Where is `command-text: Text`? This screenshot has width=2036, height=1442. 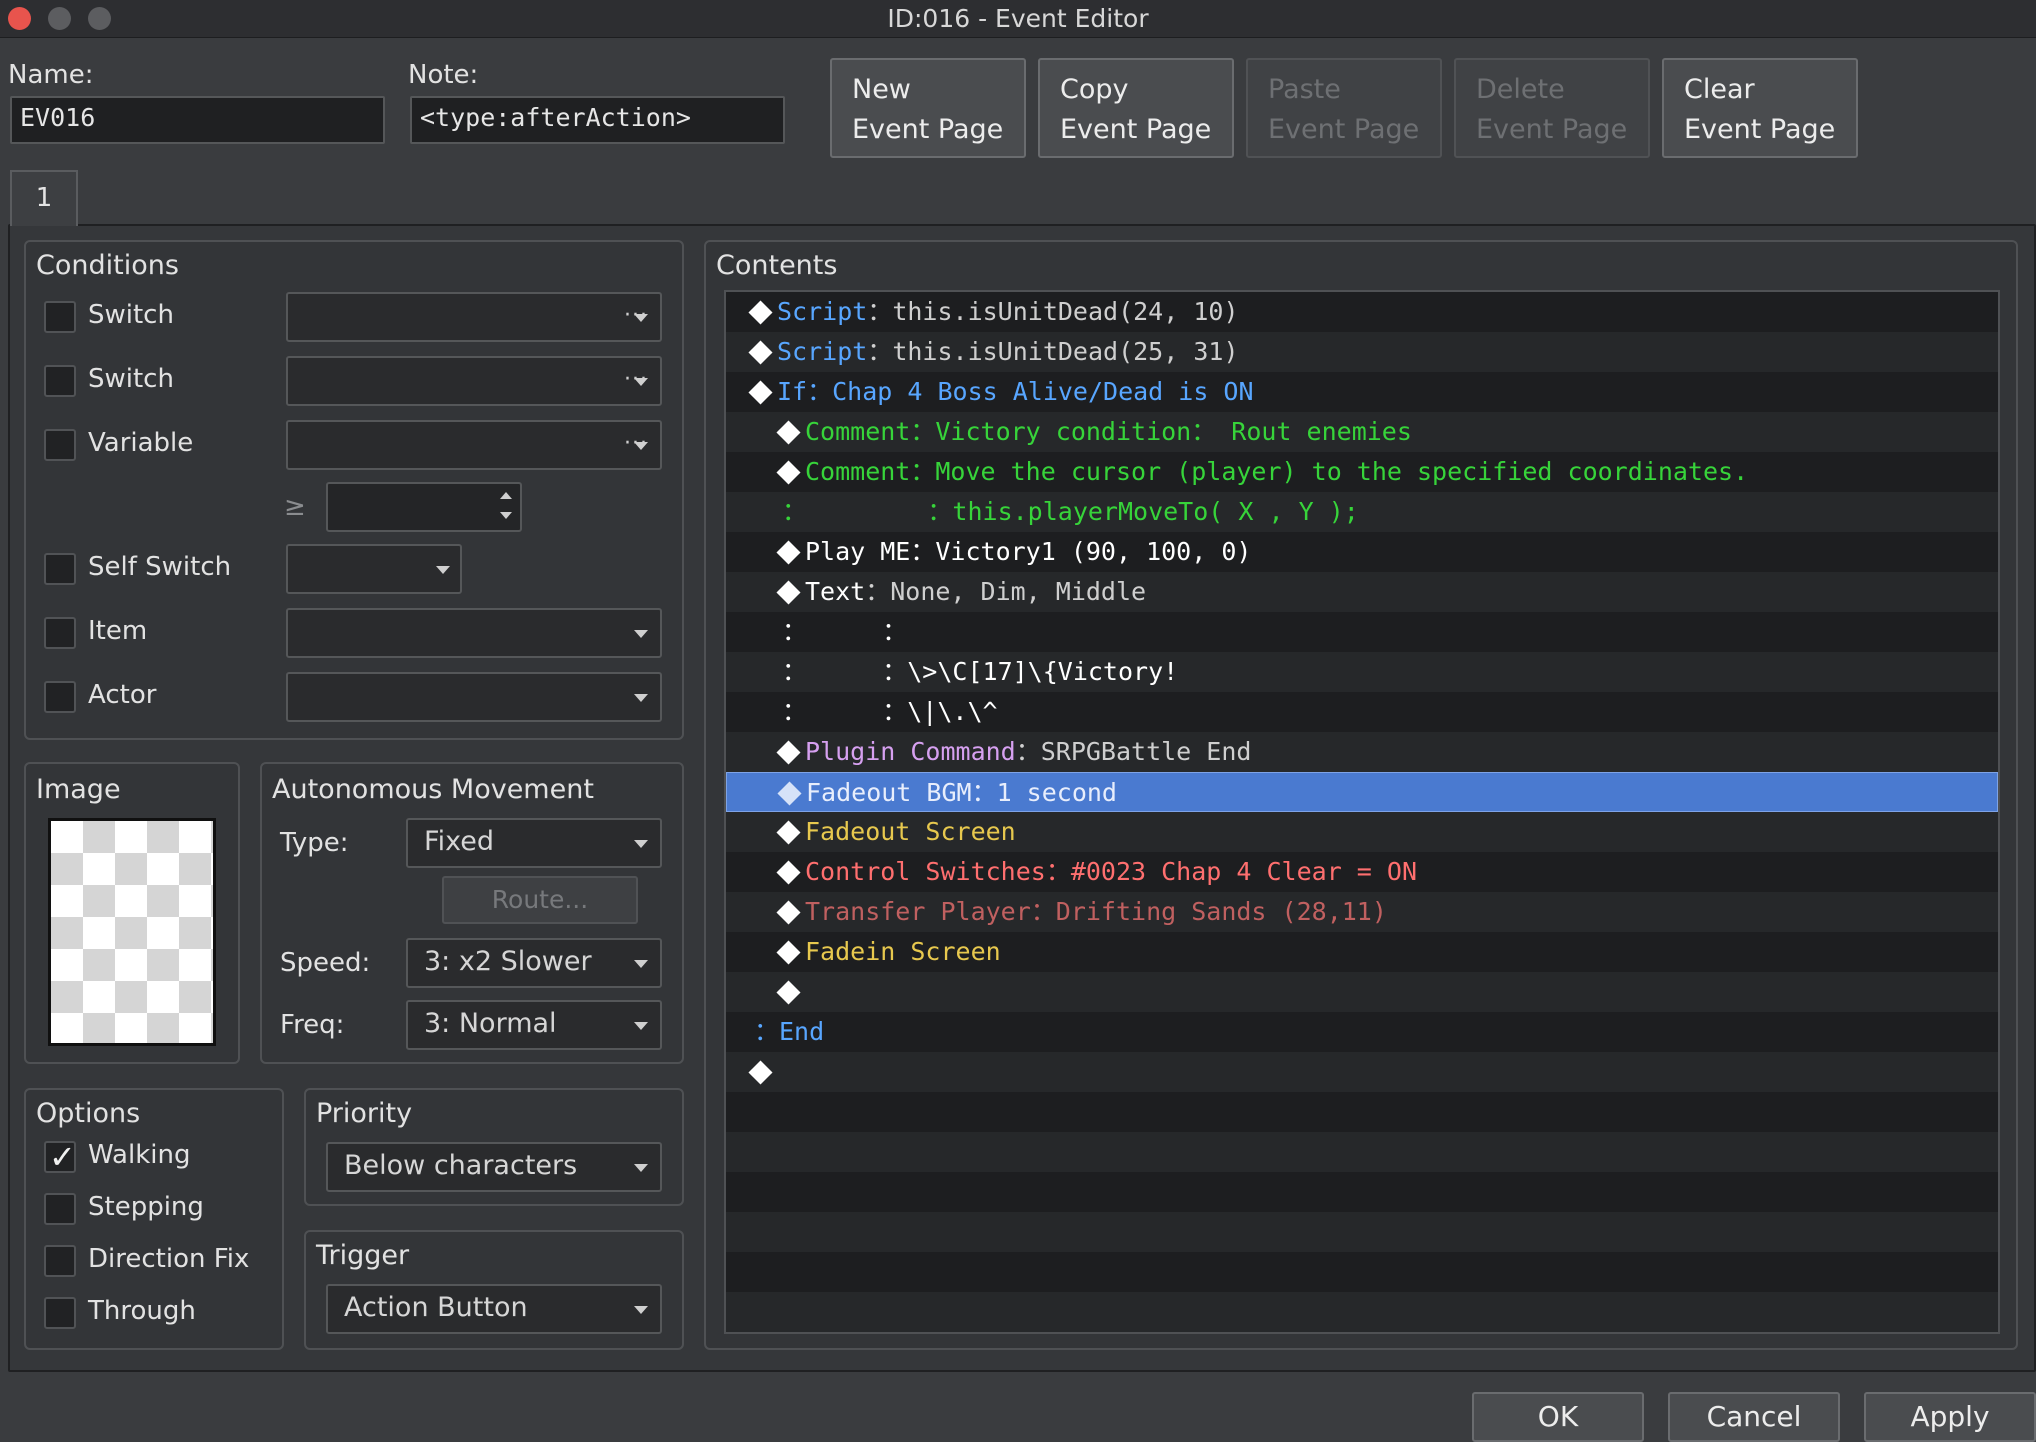 command-text: Text is located at coordinates (835, 591).